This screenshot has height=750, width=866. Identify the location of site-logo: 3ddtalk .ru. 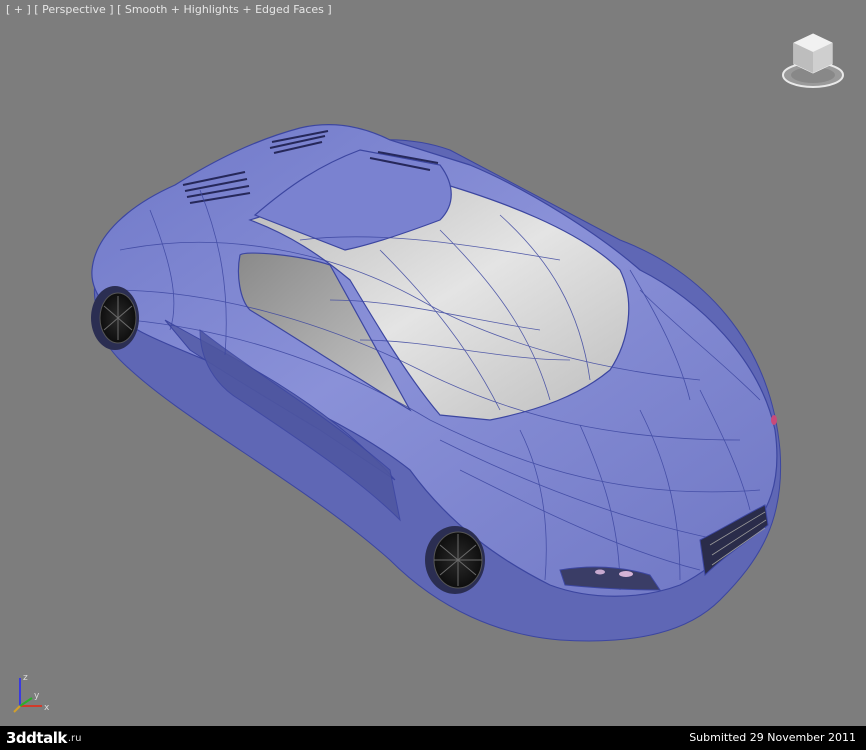
(43, 738).